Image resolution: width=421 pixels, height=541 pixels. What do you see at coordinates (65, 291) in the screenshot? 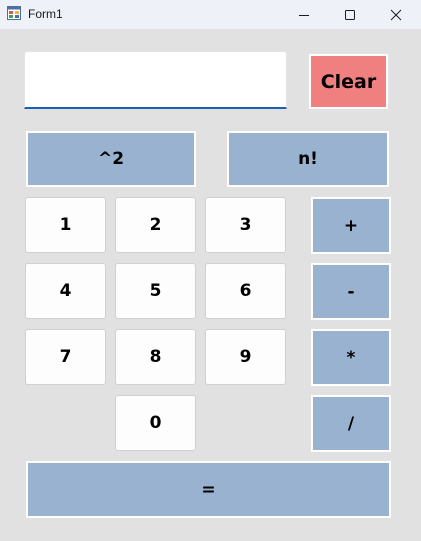
I see `digit-4-button: 4` at bounding box center [65, 291].